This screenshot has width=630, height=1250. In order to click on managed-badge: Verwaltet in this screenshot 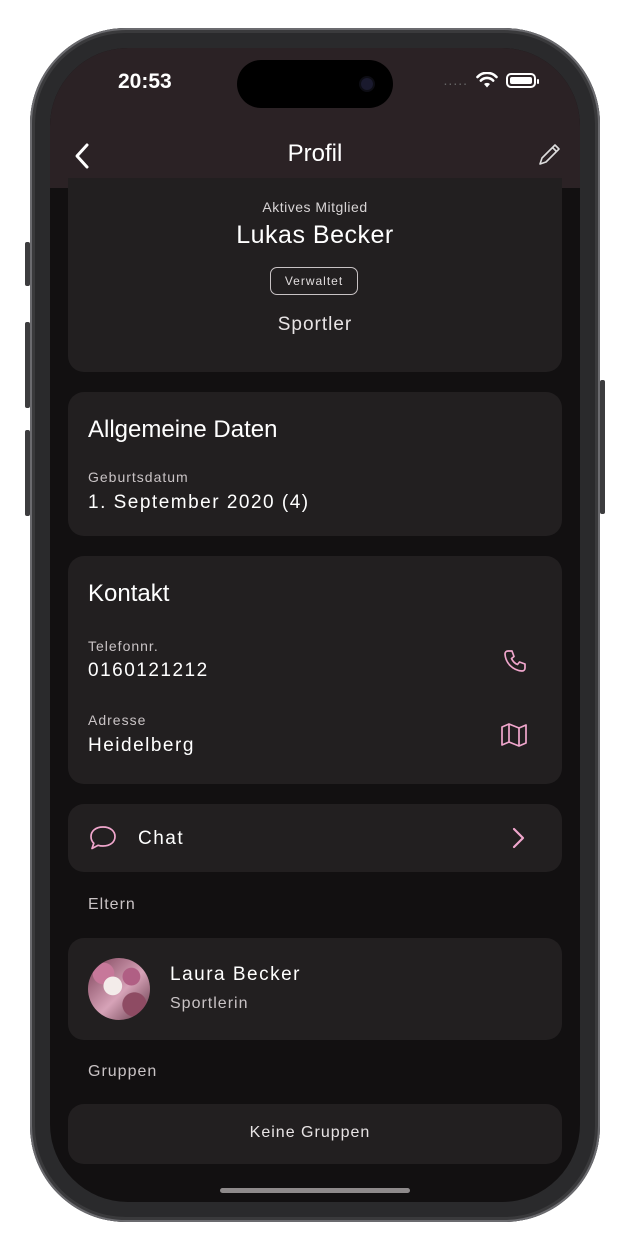, I will do `click(314, 281)`.